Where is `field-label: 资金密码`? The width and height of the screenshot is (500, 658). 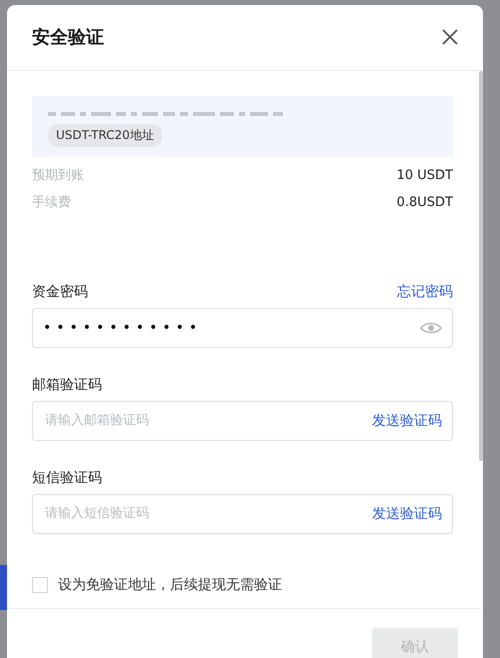
field-label: 资金密码 is located at coordinates (60, 291).